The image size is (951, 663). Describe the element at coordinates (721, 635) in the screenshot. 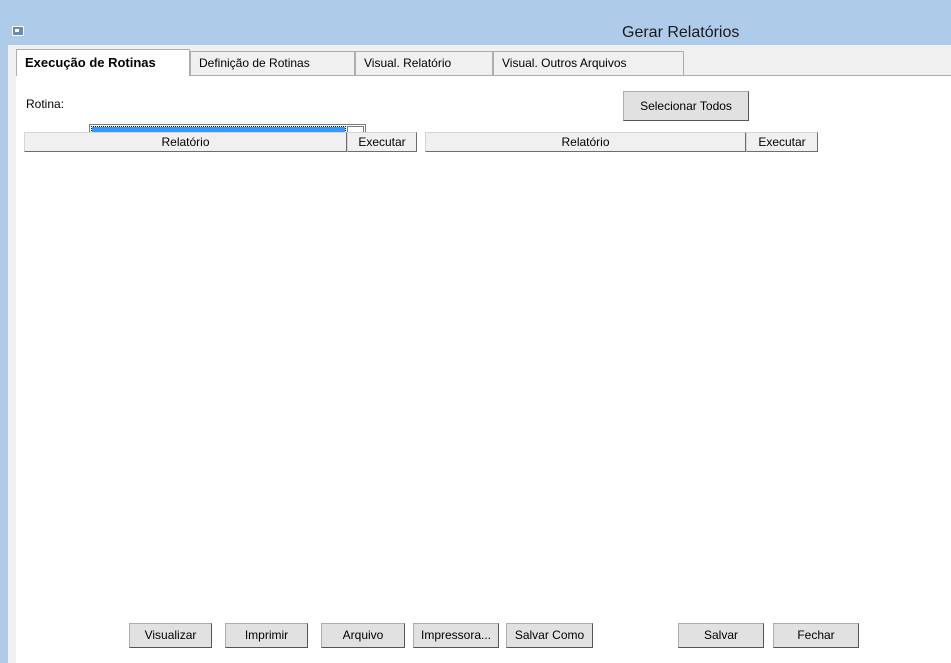

I see `salvar-button: Salvar` at that location.